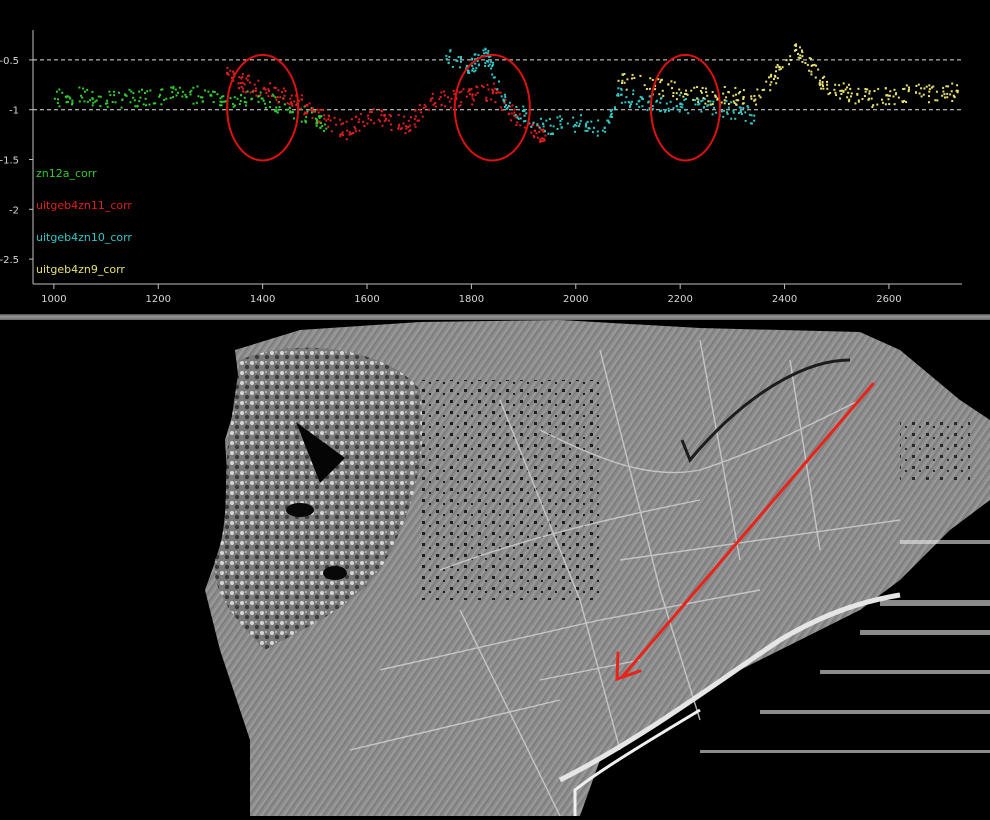 This screenshot has height=820, width=990. Describe the element at coordinates (9, 161) in the screenshot. I see `y-tick-label: -1.5` at that location.